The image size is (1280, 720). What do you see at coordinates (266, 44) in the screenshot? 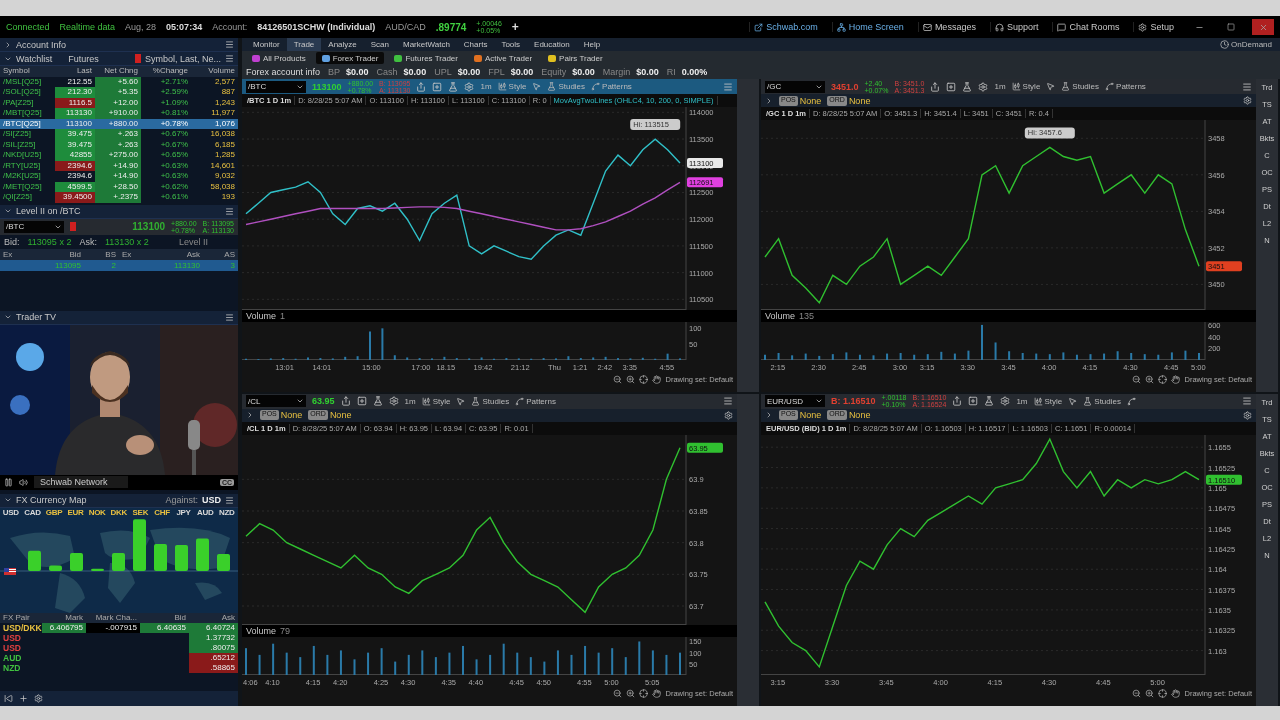
I see `menu-tab: Monitor` at bounding box center [266, 44].